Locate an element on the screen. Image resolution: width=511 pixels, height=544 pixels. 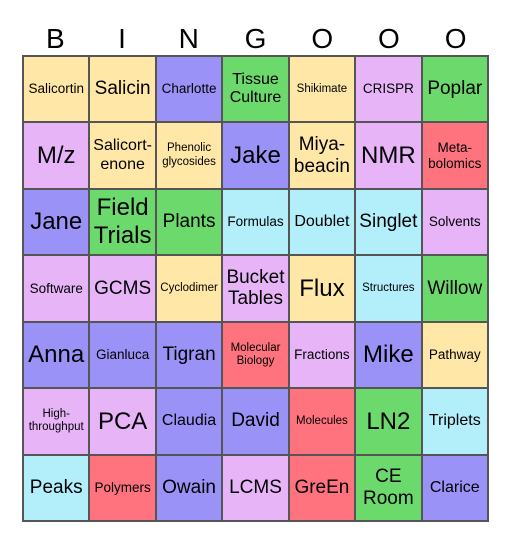
bingo-cell: Triplets is located at coordinates (454, 421).